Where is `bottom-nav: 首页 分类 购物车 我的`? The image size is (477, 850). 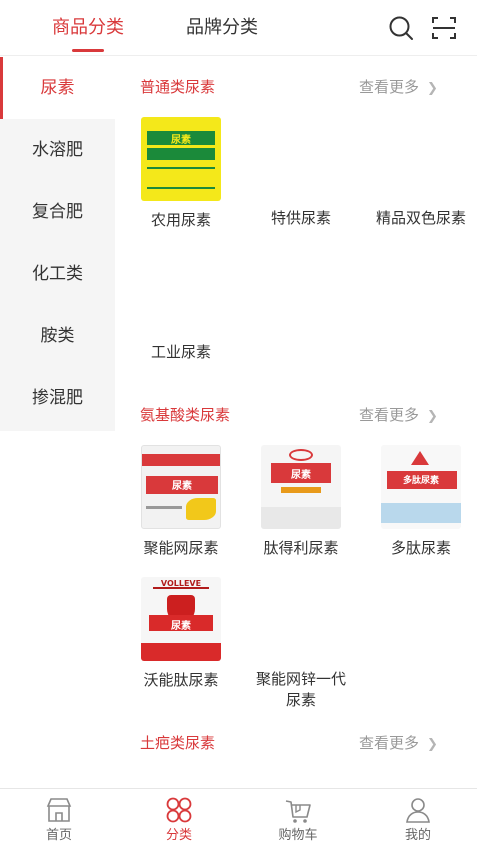
bottom-nav: 首页 分类 购物车 我的 is located at coordinates (238, 819).